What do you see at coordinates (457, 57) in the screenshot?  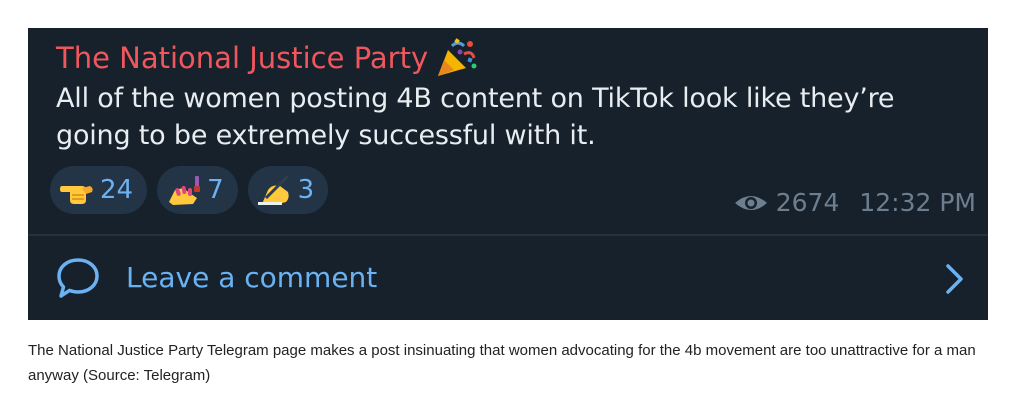 I see `party-popper-icon` at bounding box center [457, 57].